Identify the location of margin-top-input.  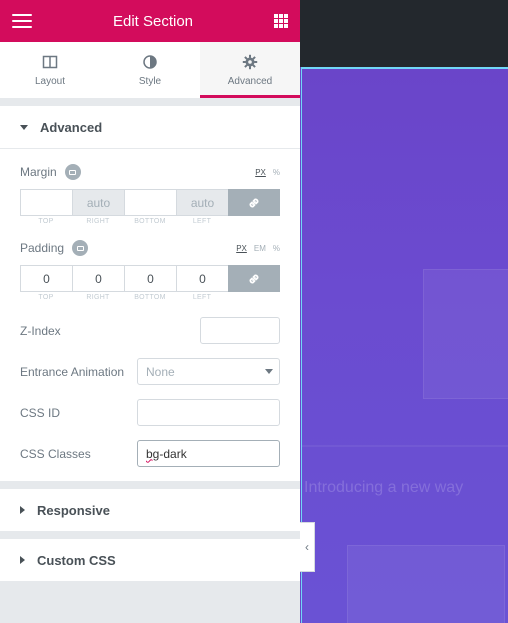
(46, 202).